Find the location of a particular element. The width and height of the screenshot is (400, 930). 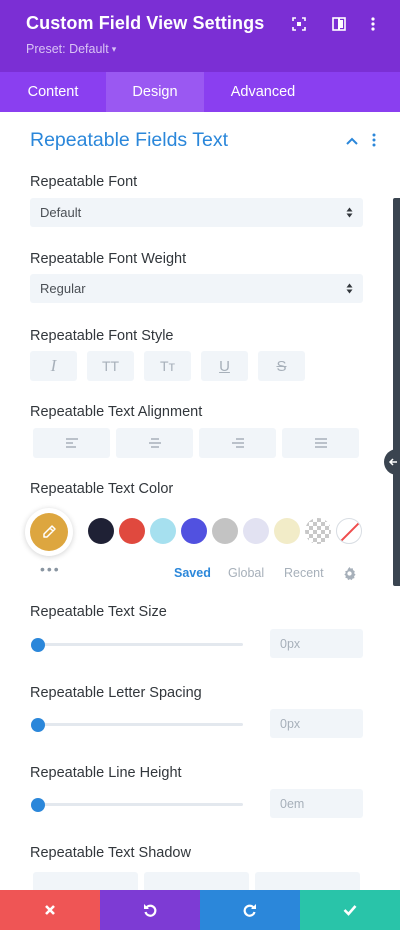

letter-spacing-slider is located at coordinates (136, 725).